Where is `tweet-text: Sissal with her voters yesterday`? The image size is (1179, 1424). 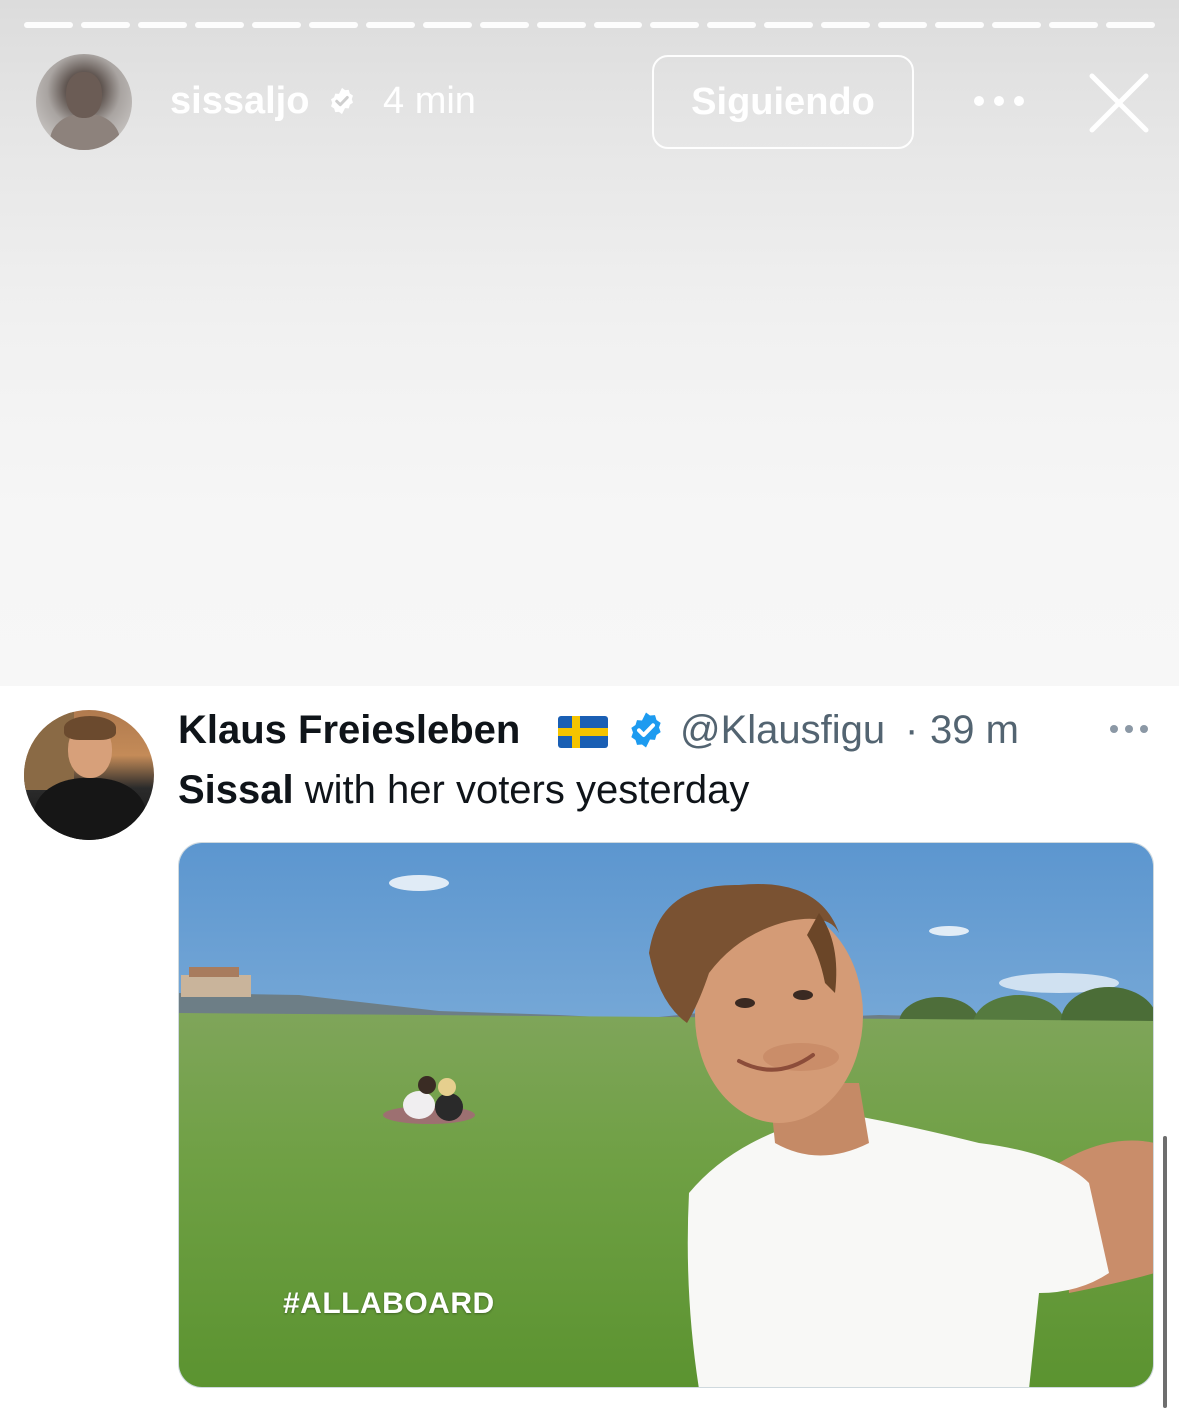 tweet-text: Sissal with her voters yesterday is located at coordinates (463, 790).